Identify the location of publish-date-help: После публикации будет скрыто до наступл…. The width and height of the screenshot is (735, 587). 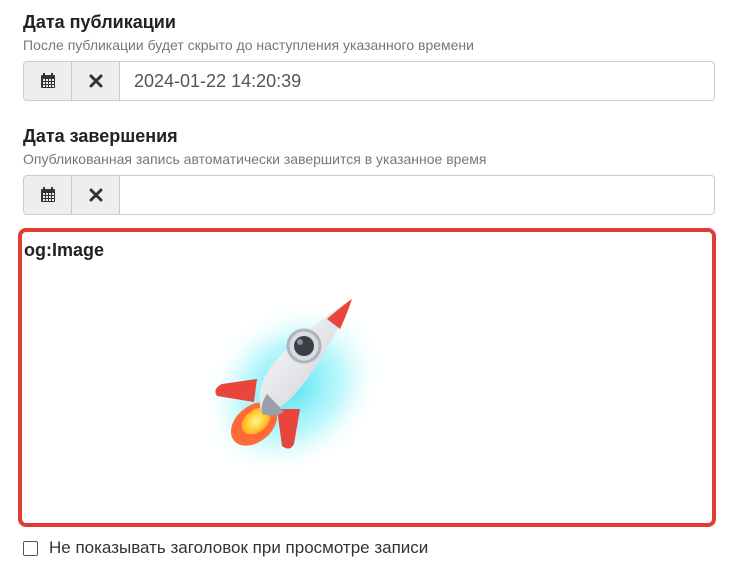
(248, 45).